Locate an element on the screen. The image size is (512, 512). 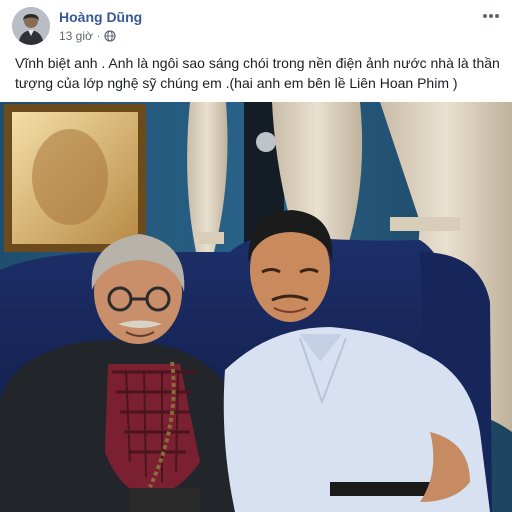
avatar-image is located at coordinates (31, 26).